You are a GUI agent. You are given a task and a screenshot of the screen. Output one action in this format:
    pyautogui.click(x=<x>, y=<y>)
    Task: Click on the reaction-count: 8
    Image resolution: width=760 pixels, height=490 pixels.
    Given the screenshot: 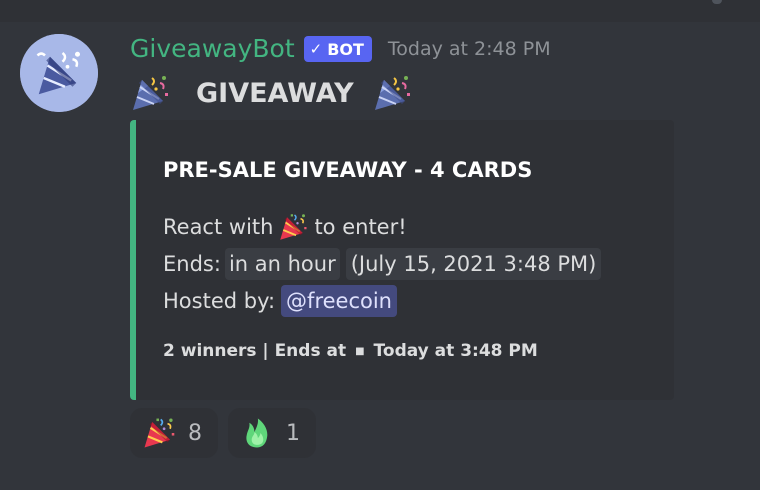 What is the action you would take?
    pyautogui.click(x=195, y=433)
    